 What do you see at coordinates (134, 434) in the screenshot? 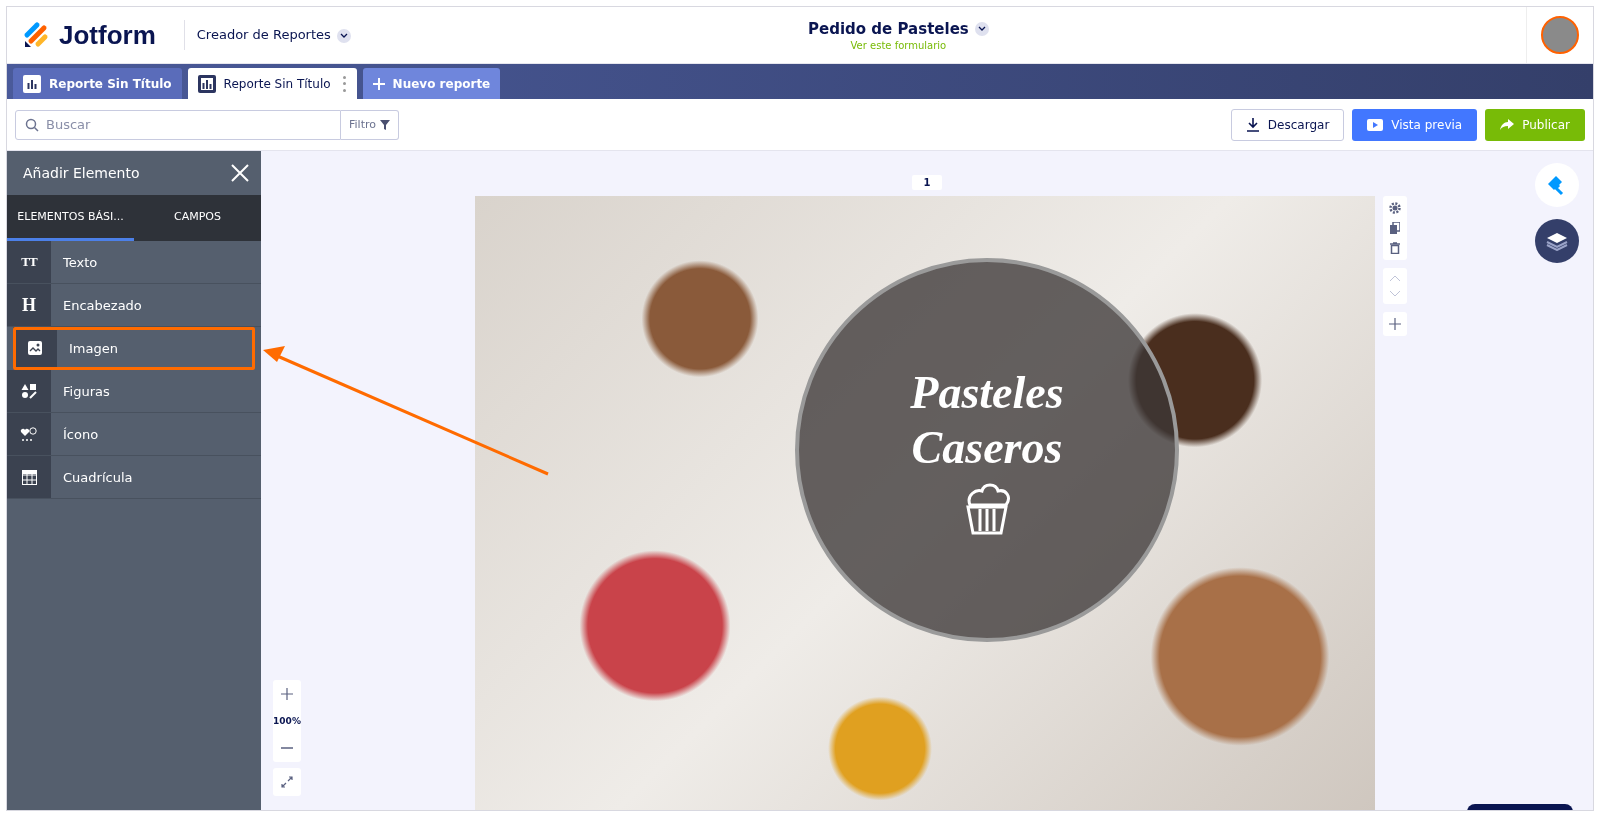
I see `element-item: Ícono` at bounding box center [134, 434].